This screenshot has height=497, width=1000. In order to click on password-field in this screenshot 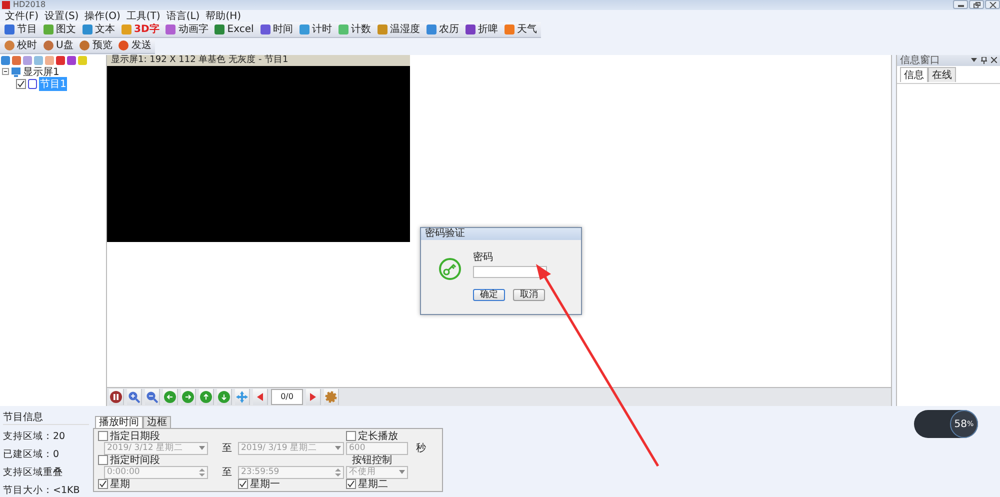, I will do `click(510, 272)`.